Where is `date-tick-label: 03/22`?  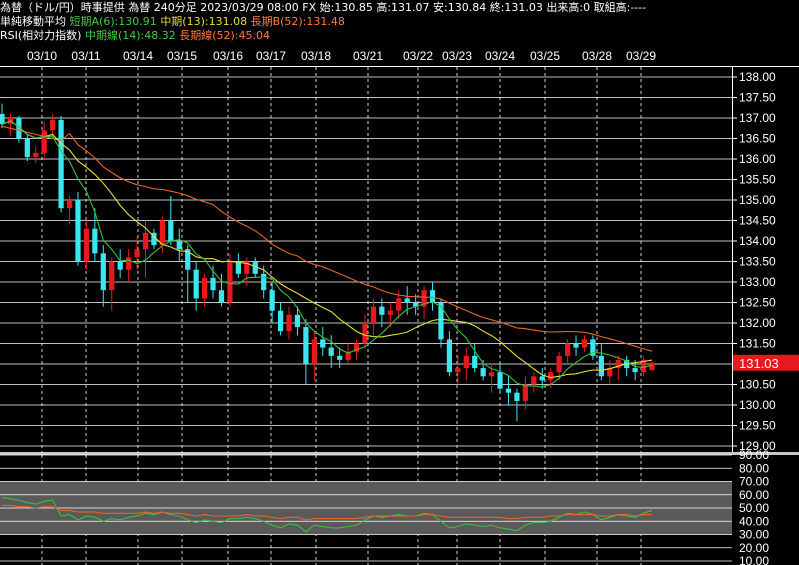
date-tick-label: 03/22 is located at coordinates (418, 56).